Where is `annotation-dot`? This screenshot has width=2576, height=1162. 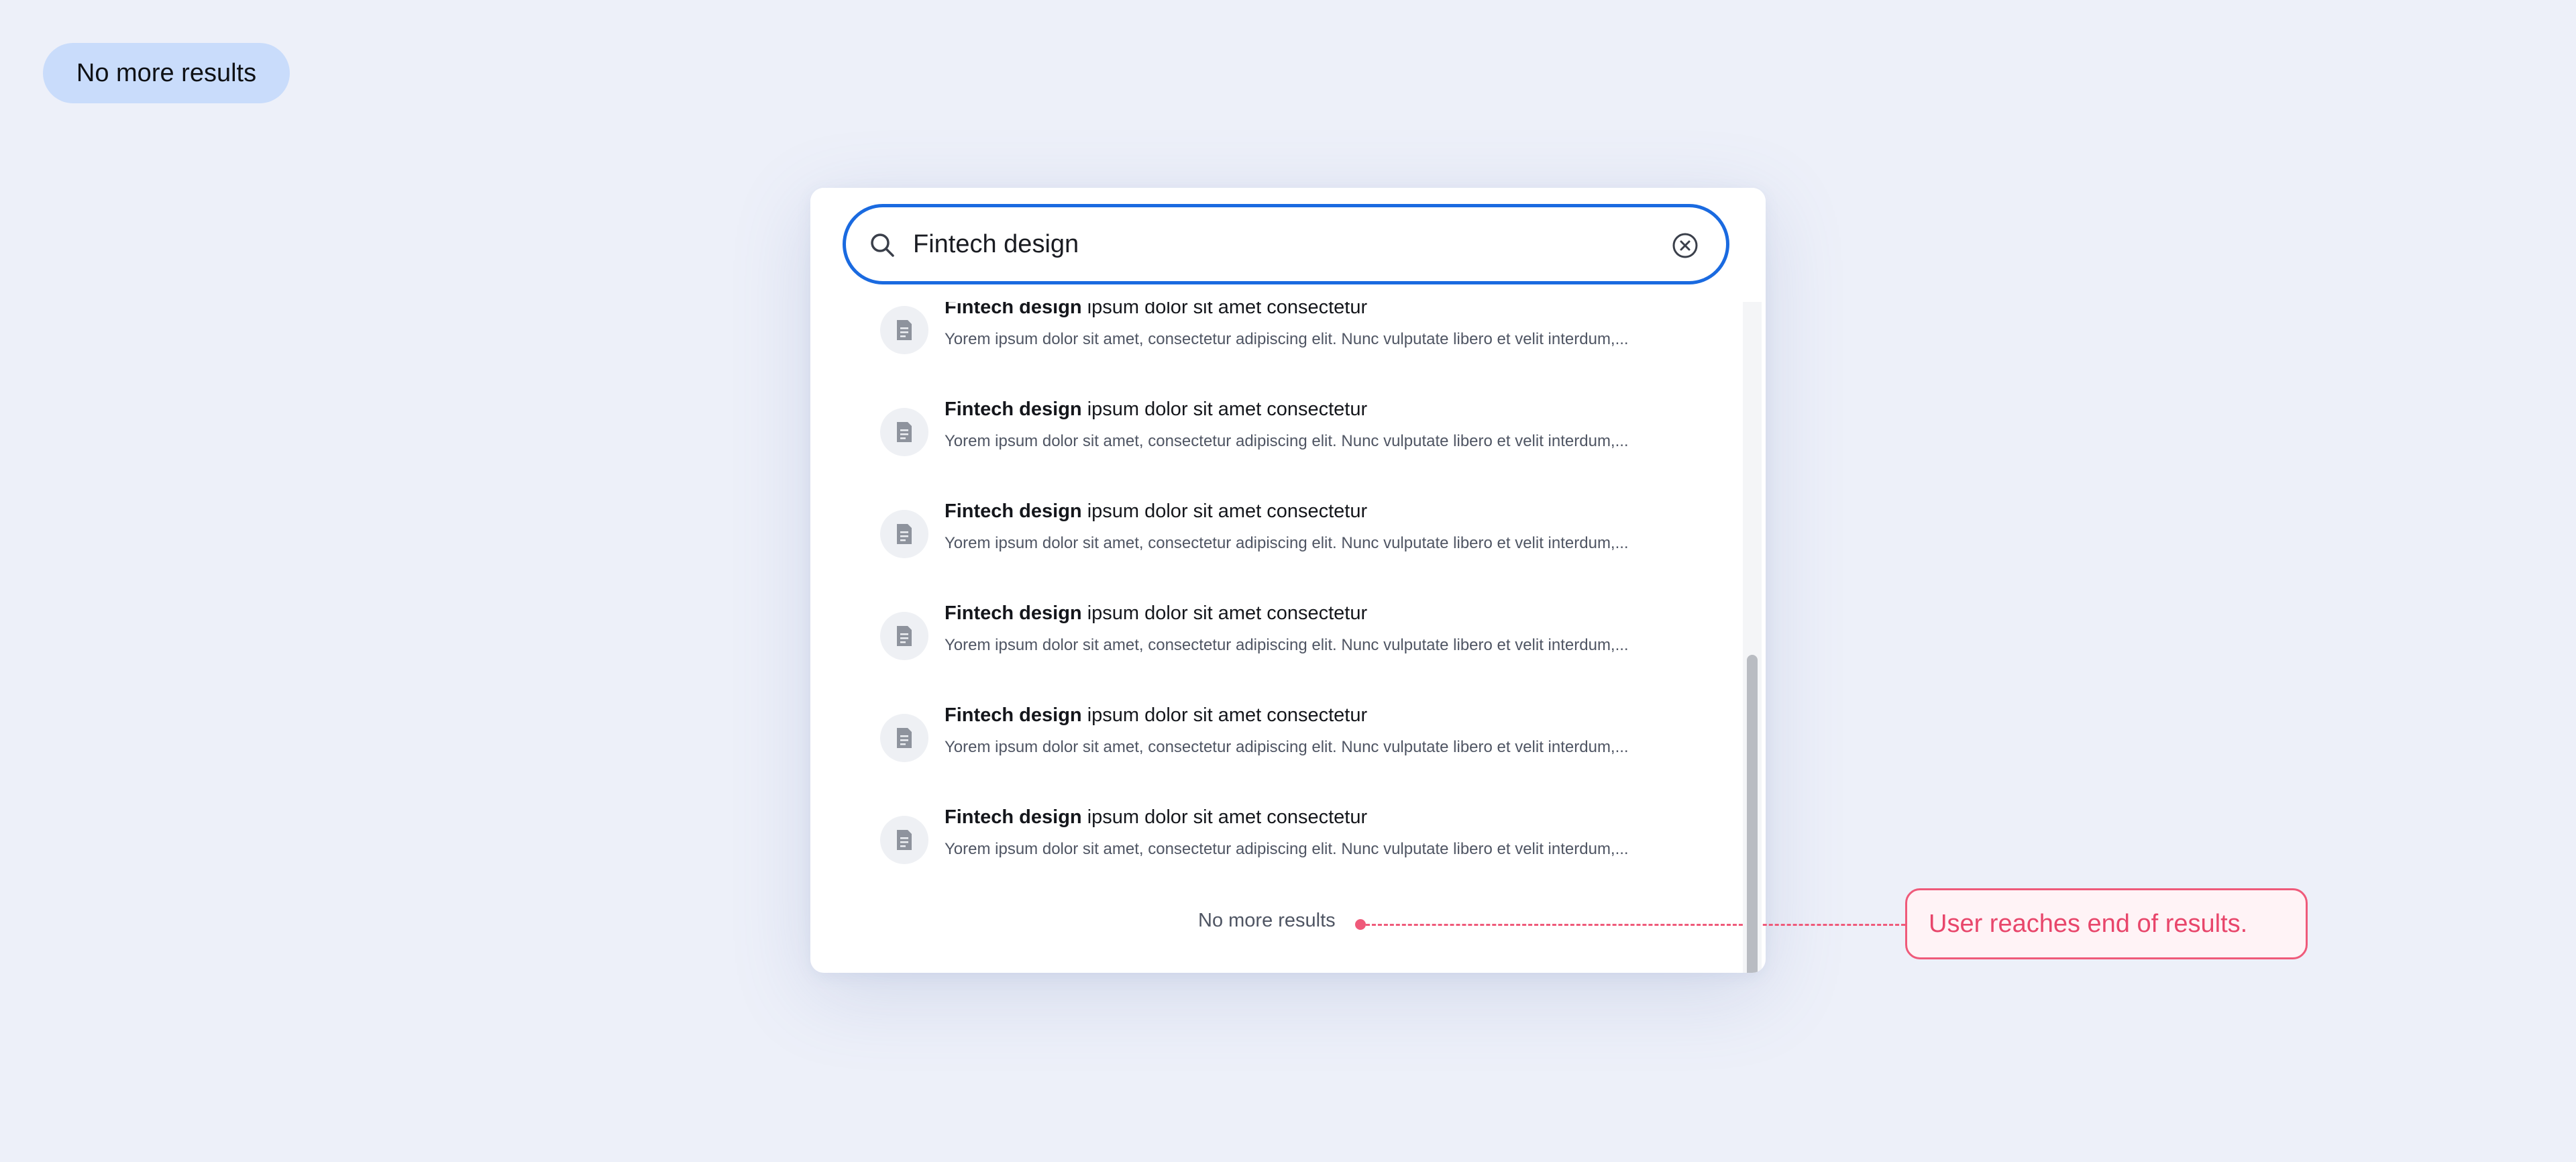
annotation-dot is located at coordinates (1360, 924).